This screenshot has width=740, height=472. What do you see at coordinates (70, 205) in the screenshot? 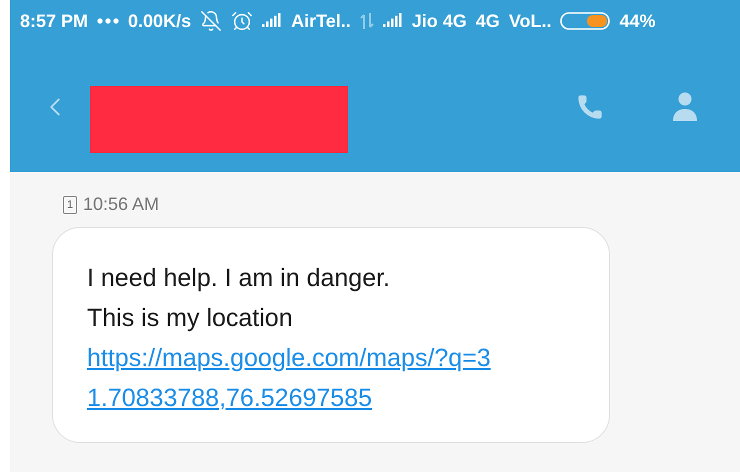
I see `sim-icon: 1` at bounding box center [70, 205].